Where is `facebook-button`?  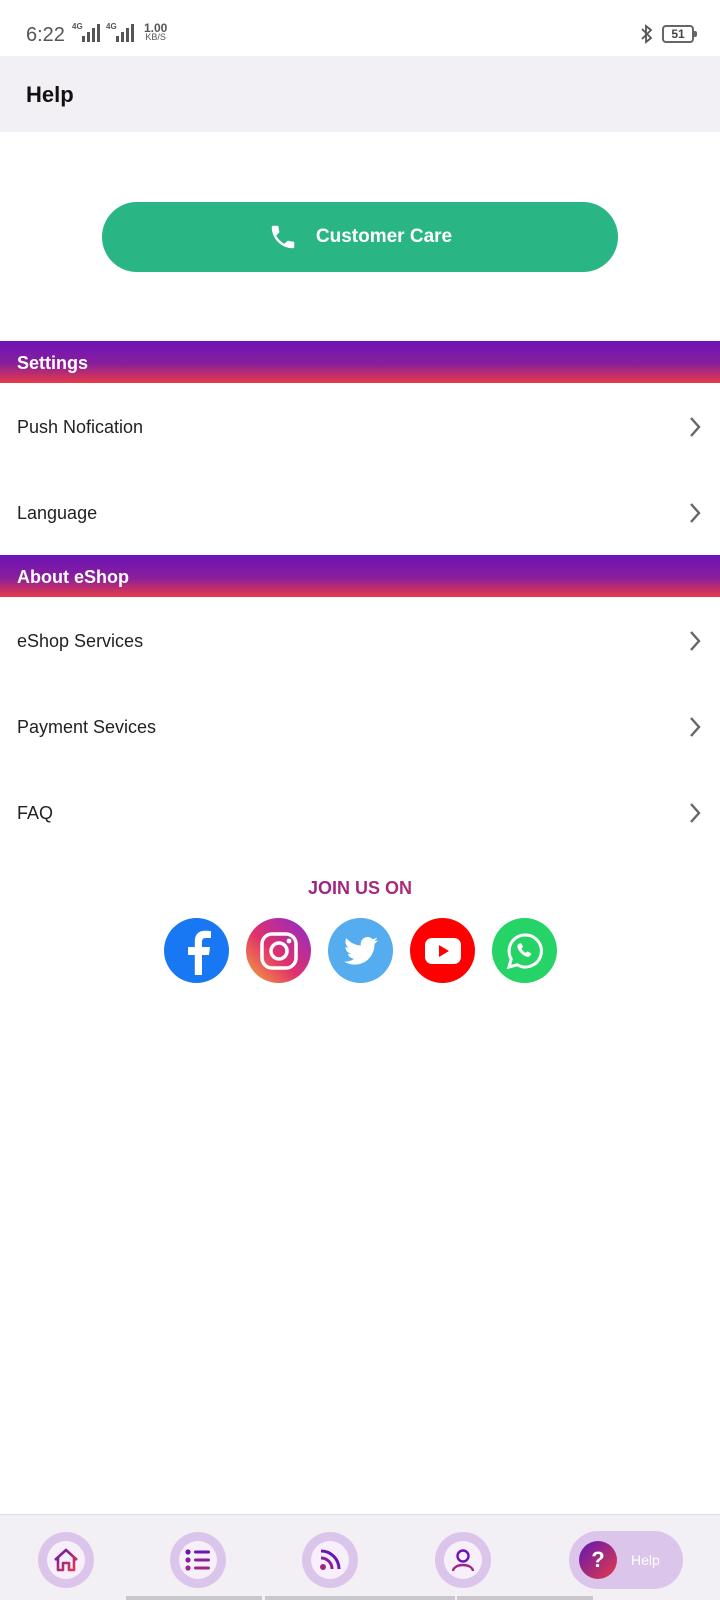
facebook-button is located at coordinates (196, 950).